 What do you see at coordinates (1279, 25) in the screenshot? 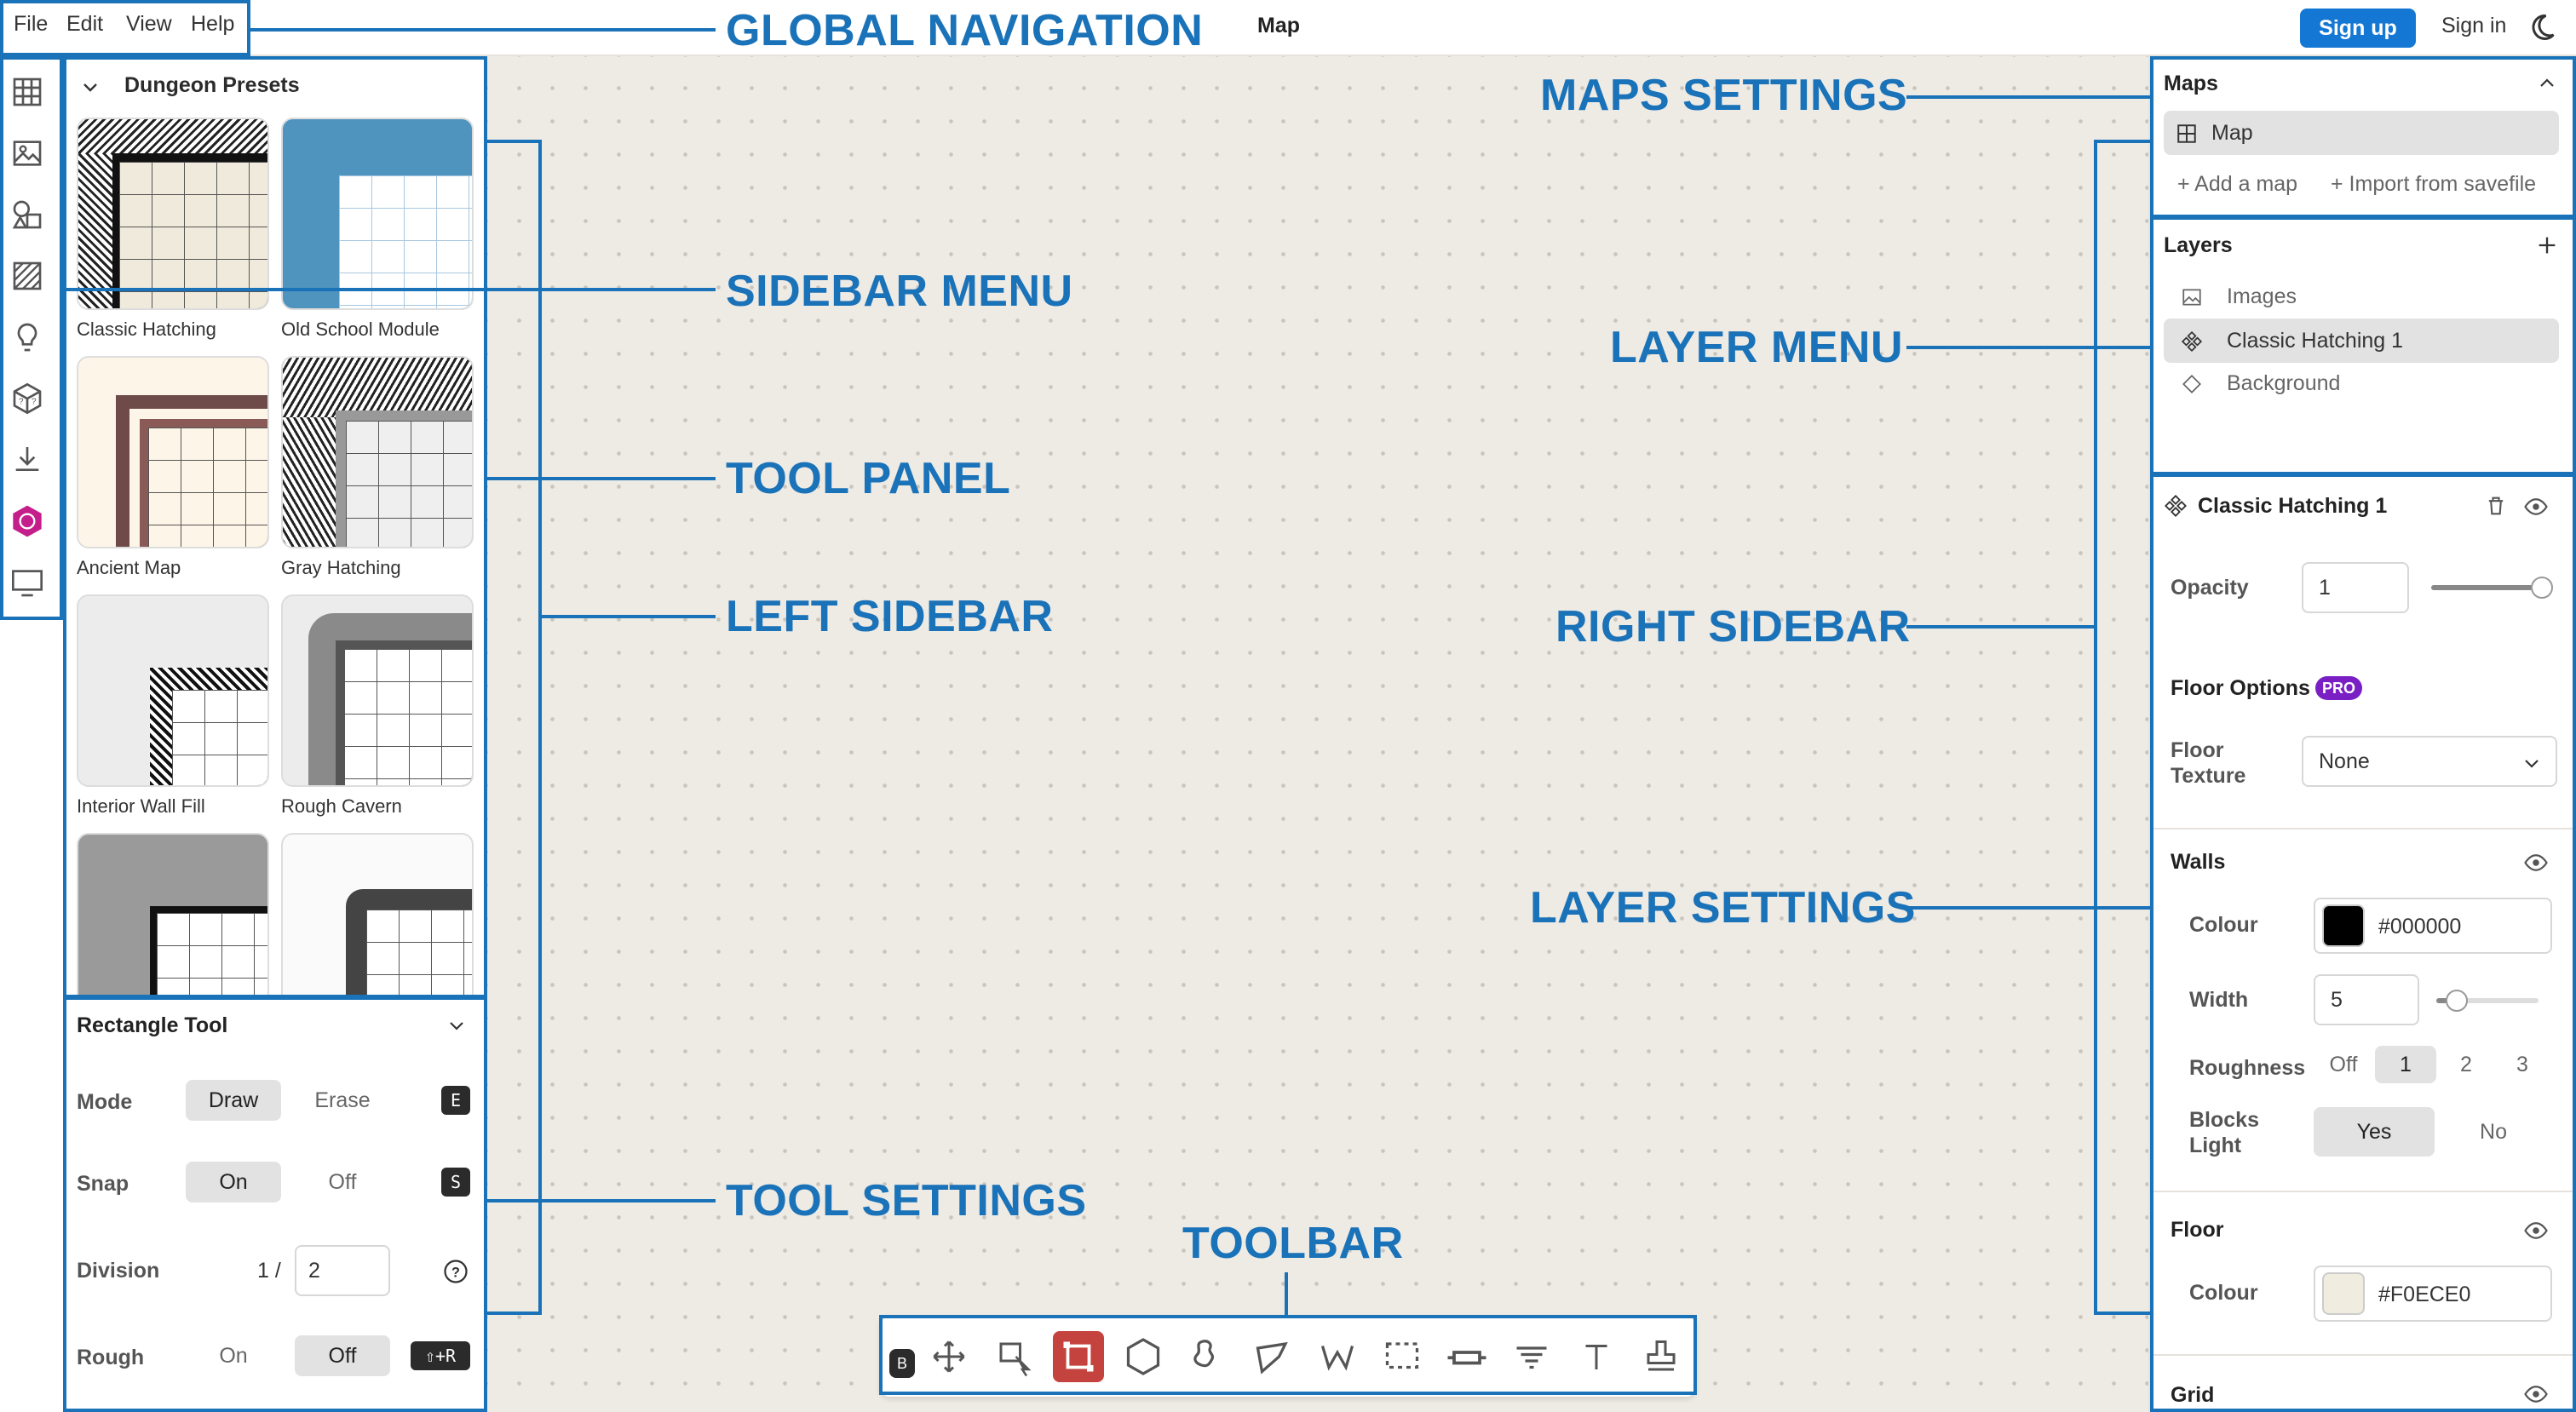
I see `map-title: Map` at bounding box center [1279, 25].